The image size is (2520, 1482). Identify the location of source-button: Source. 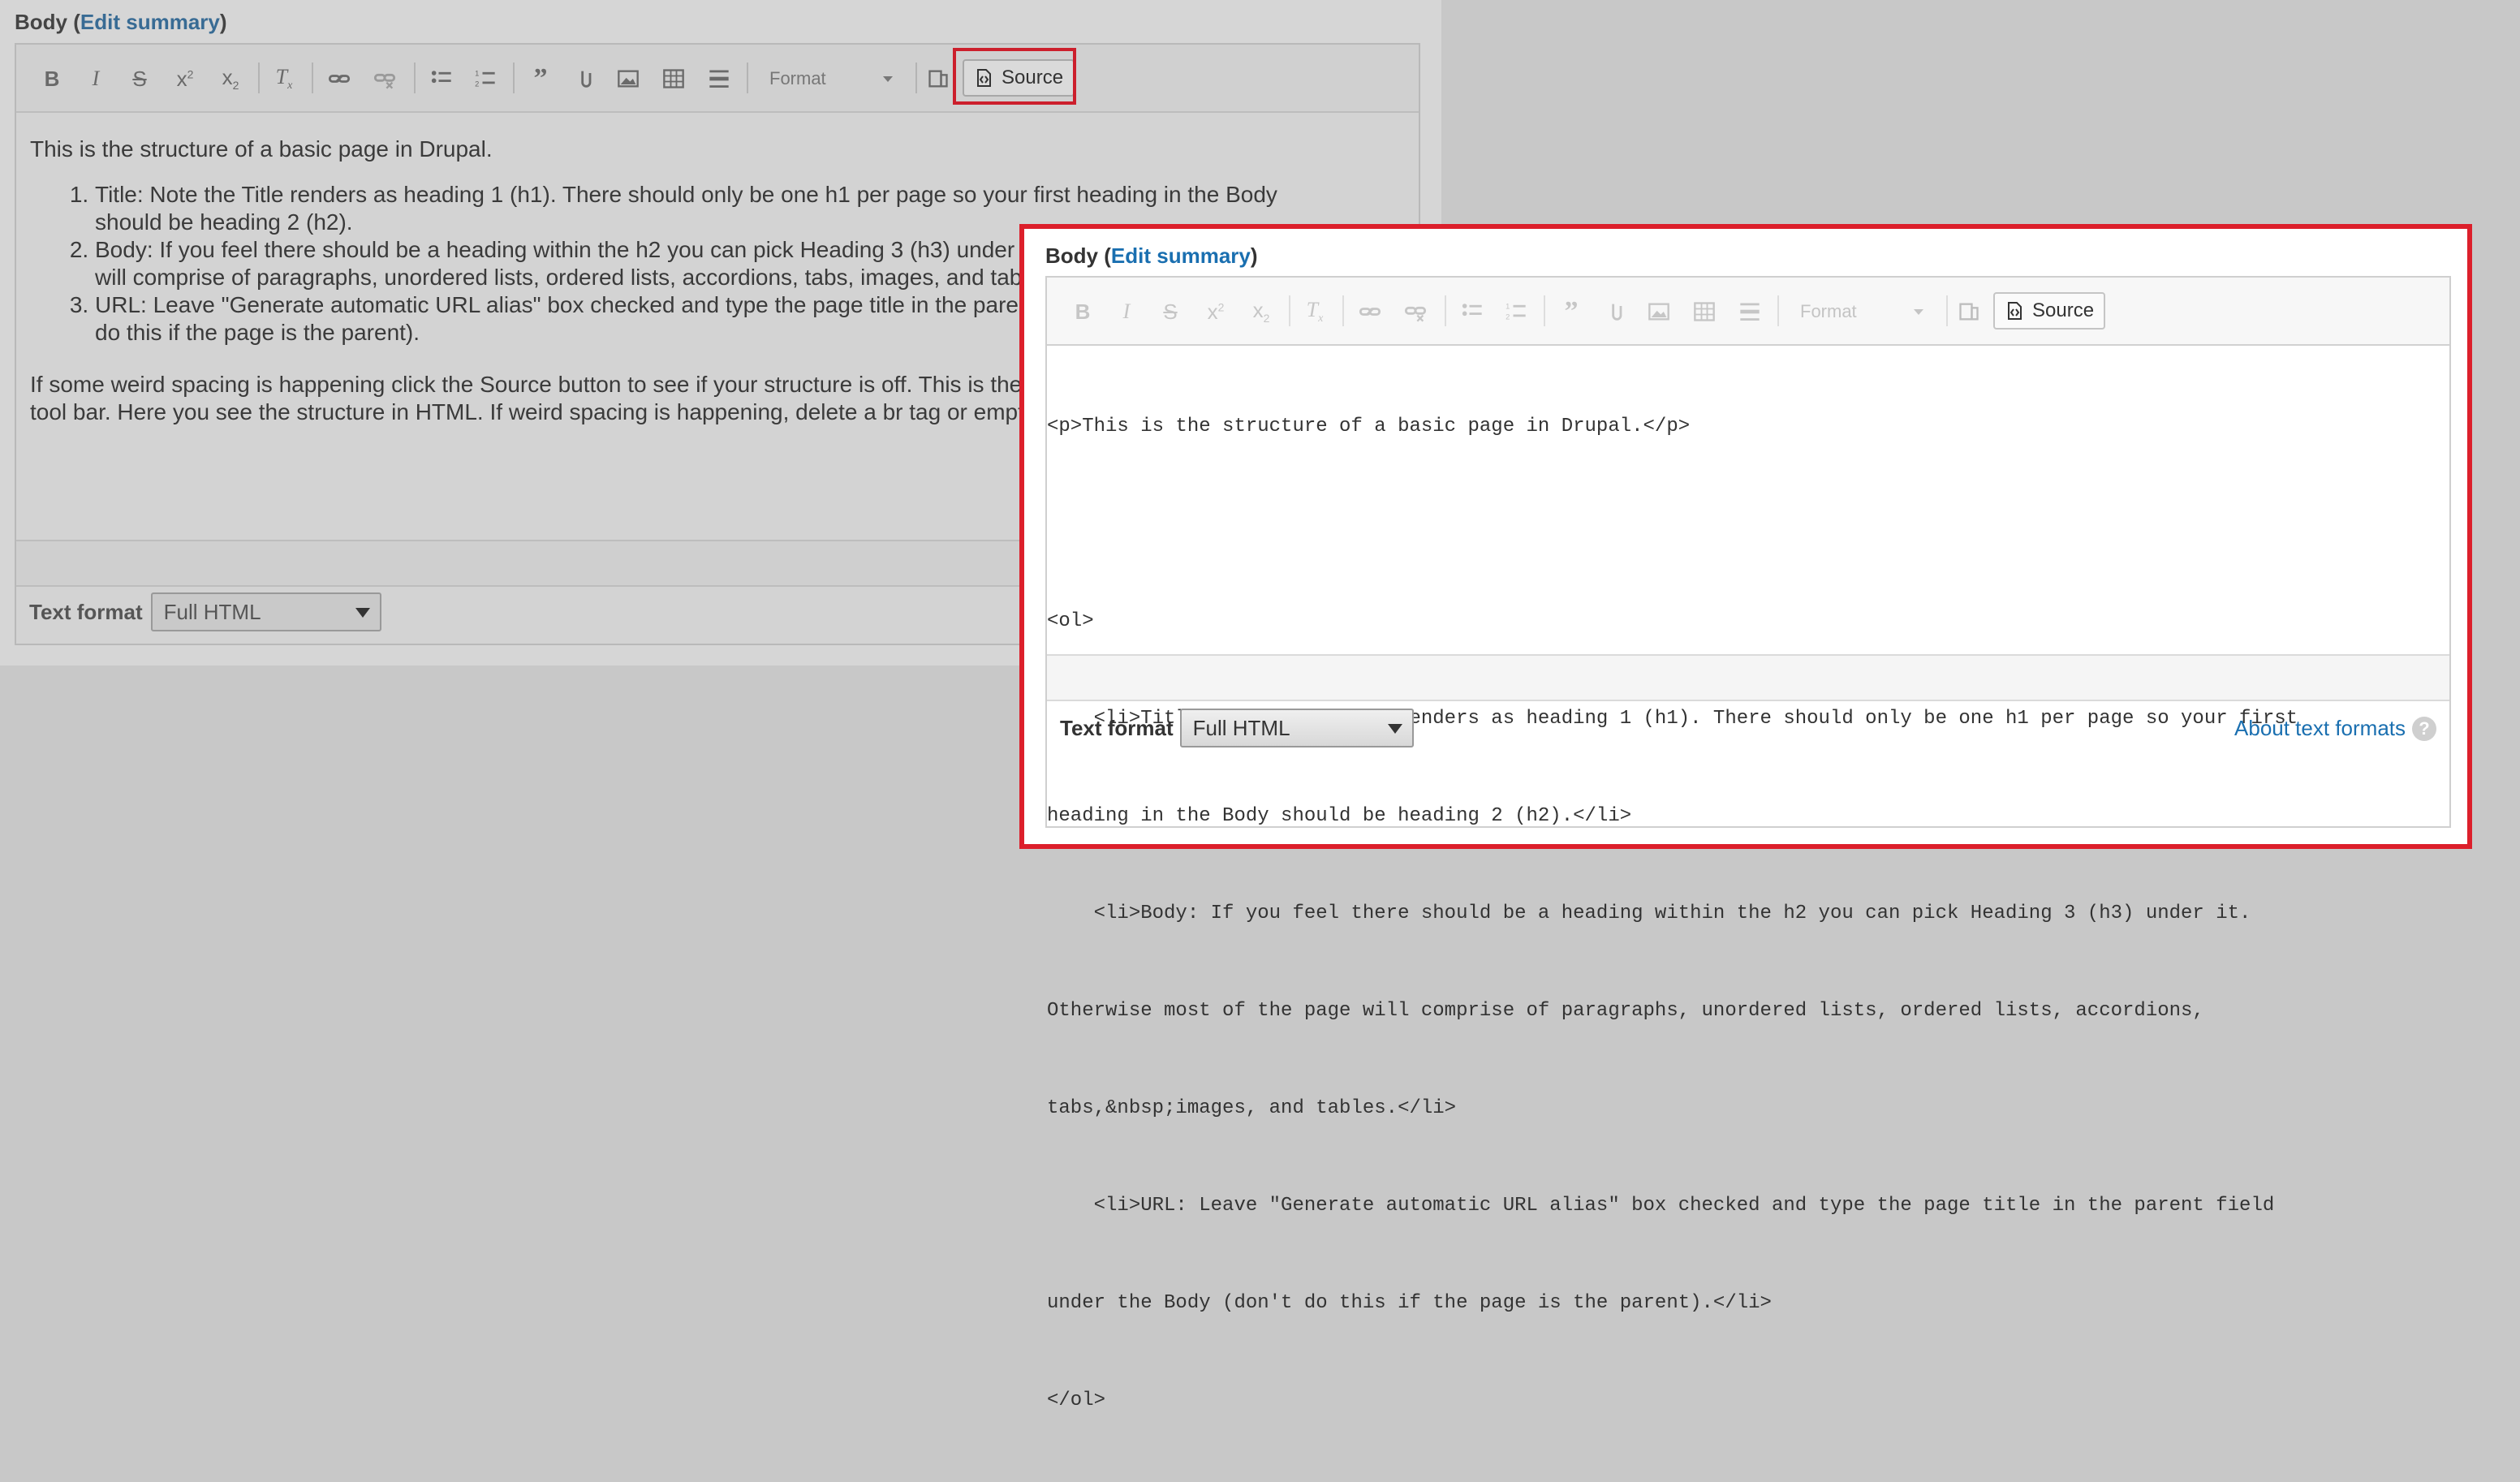
(2049, 311).